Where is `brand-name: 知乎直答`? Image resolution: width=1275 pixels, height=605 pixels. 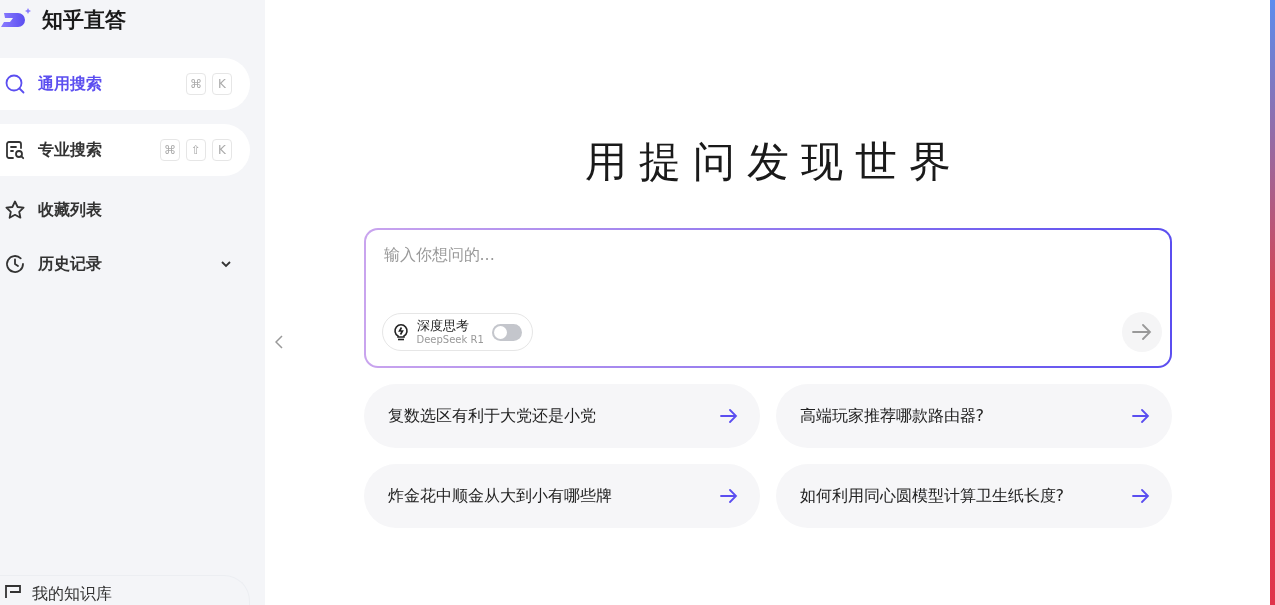
brand-name: 知乎直答 is located at coordinates (84, 20).